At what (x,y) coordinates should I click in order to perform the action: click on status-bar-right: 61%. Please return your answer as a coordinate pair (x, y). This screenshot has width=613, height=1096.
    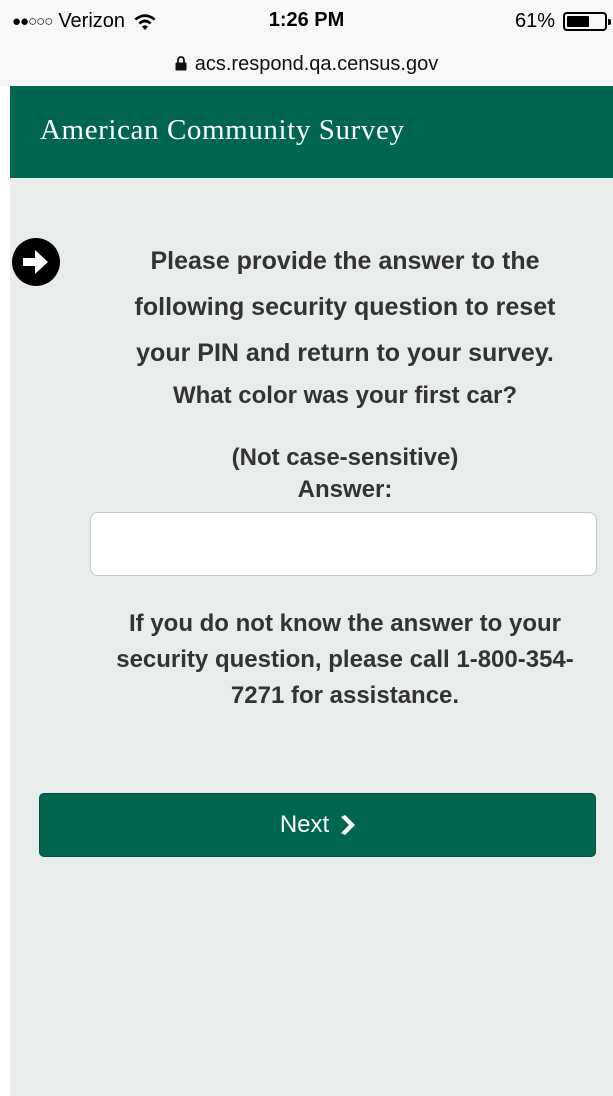
    Looking at the image, I should click on (562, 21).